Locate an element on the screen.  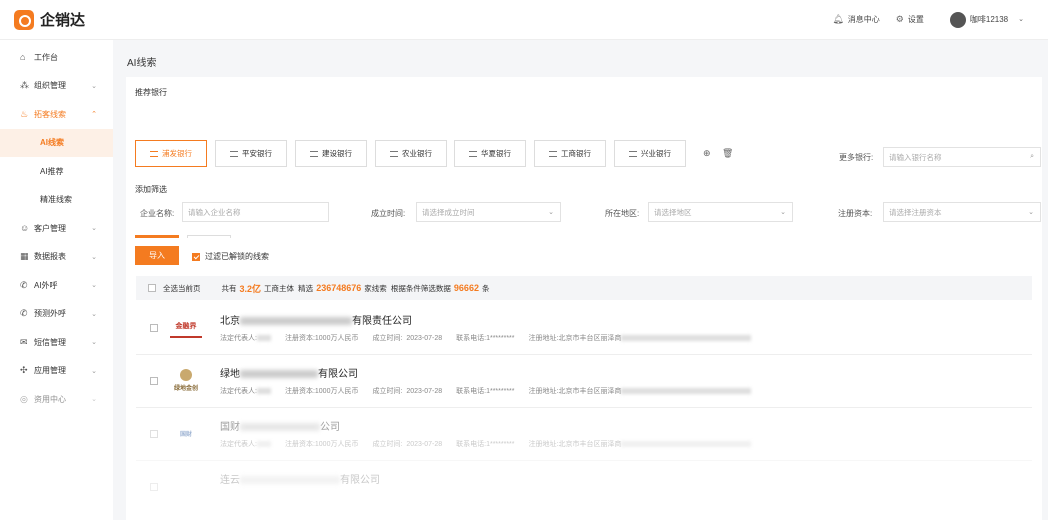
sidebar-item-org: ⁂ 组织管理 ⌄ is located at coordinates (56, 86).